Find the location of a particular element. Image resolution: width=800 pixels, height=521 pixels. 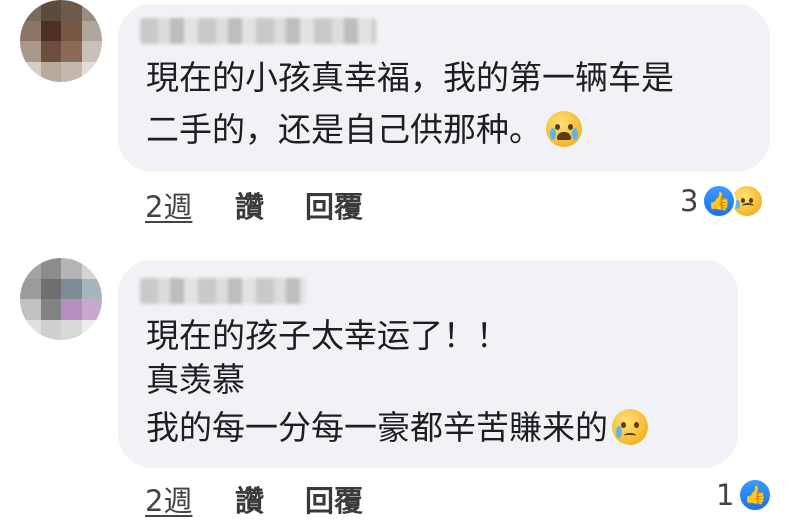

comment-text-line: 我的每一分每一豪都辛苦賺来的 is located at coordinates (397, 428).